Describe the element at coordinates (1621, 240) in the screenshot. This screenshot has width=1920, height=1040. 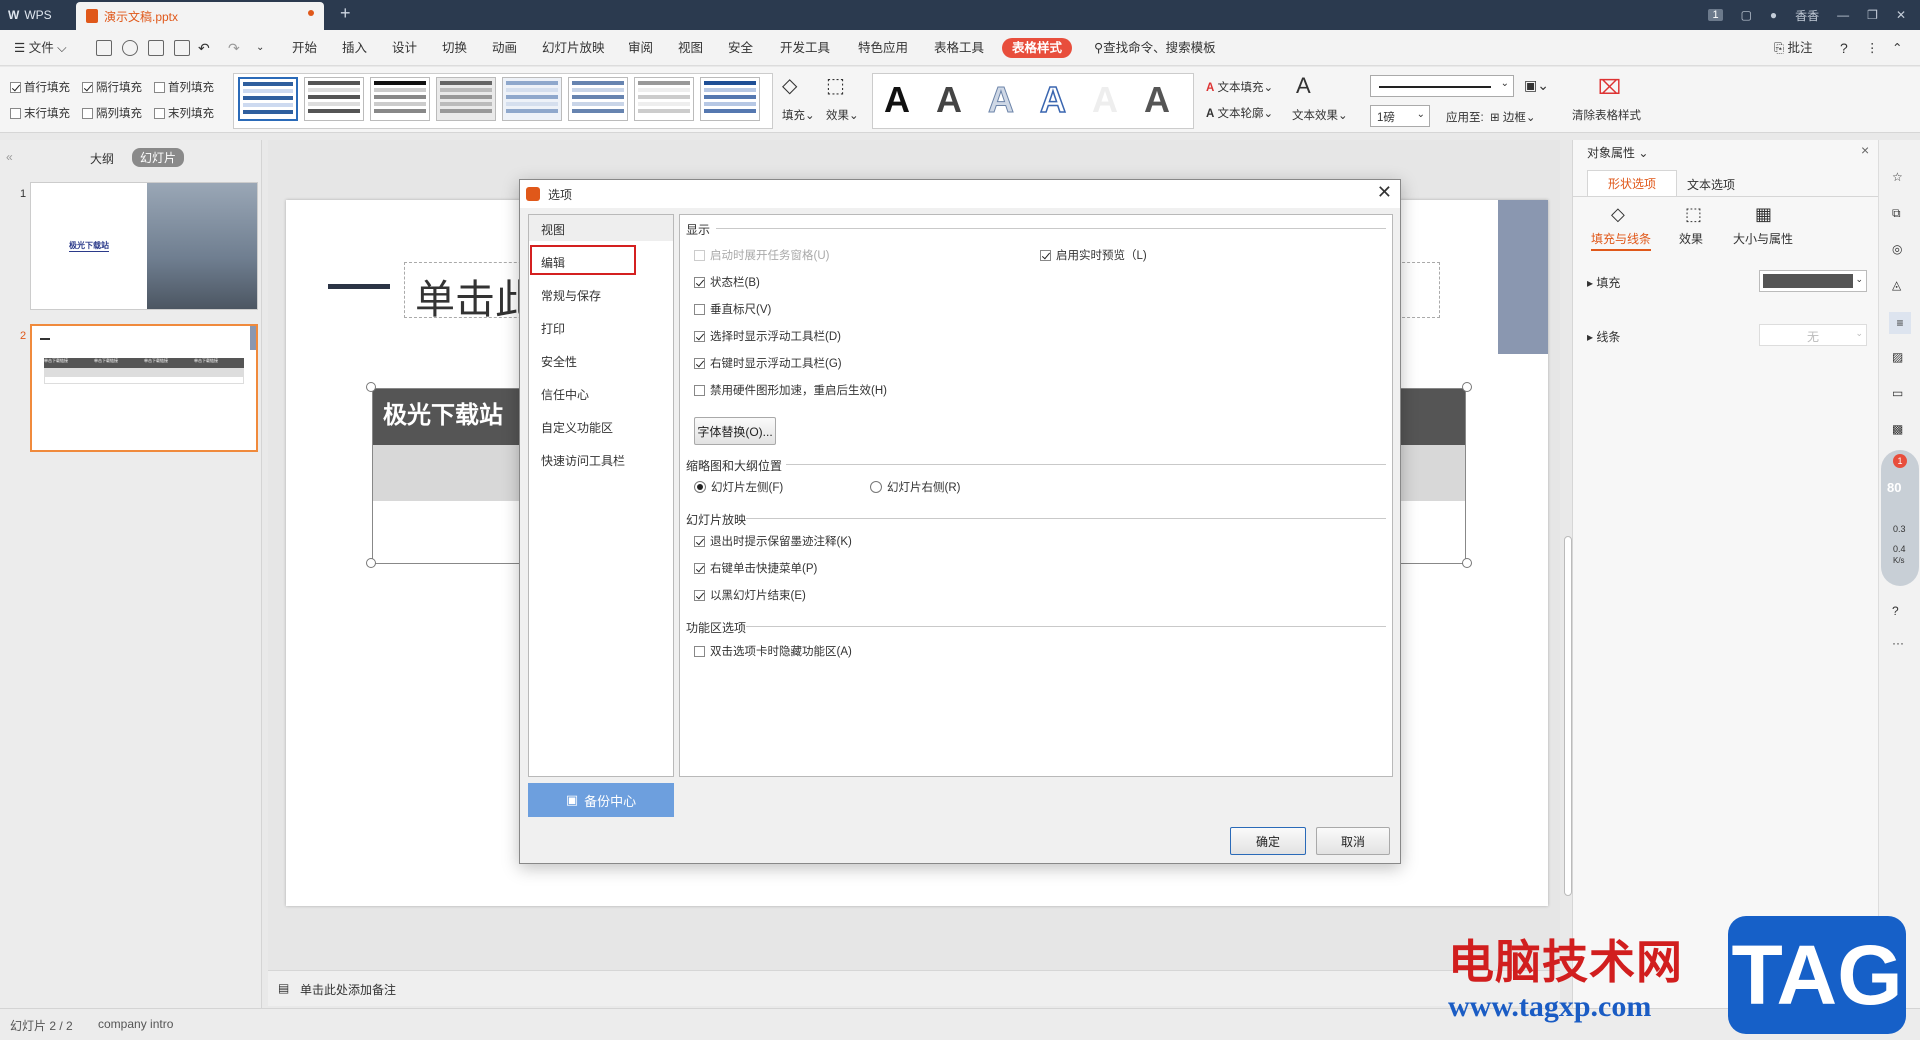
I see `subtab-fill-line: 填充与线条` at that location.